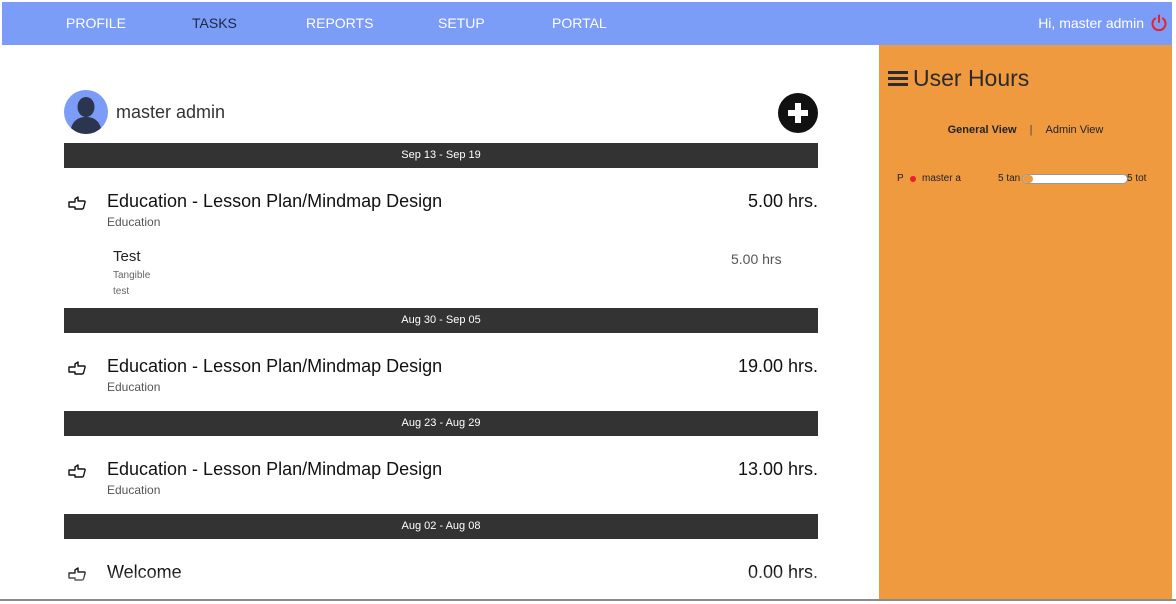  Describe the element at coordinates (339, 23) in the screenshot. I see `nav-reports: REPORTS` at that location.